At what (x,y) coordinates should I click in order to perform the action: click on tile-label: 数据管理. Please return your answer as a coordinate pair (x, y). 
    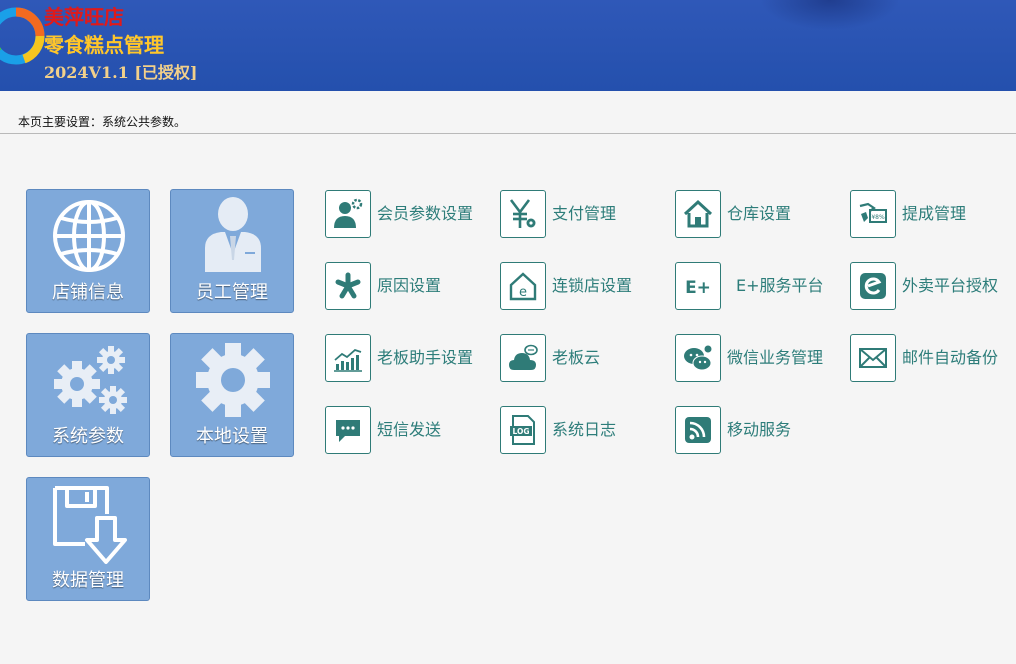
    Looking at the image, I should click on (88, 580).